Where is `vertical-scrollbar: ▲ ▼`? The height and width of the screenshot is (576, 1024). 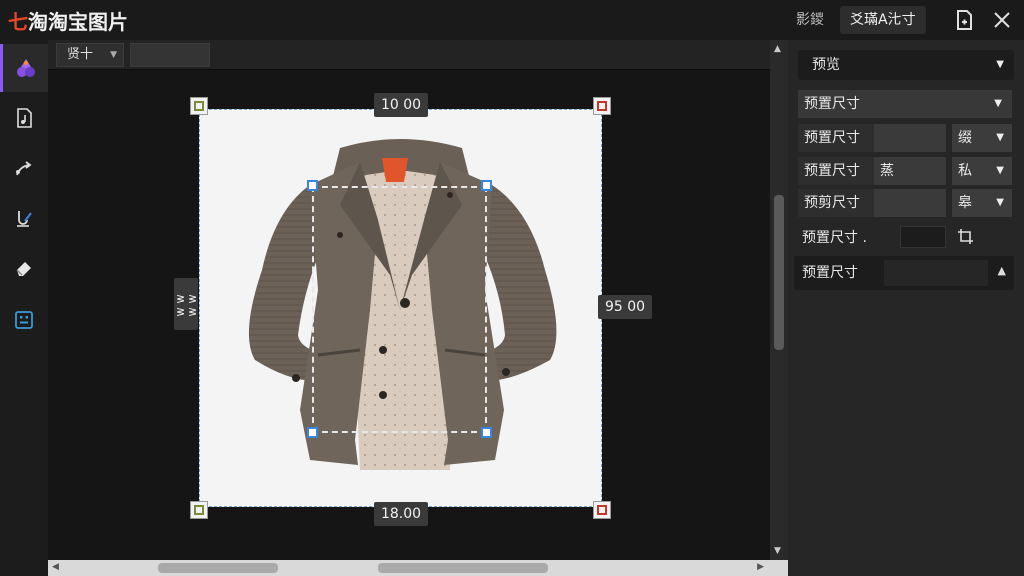 vertical-scrollbar: ▲ ▼ is located at coordinates (779, 300).